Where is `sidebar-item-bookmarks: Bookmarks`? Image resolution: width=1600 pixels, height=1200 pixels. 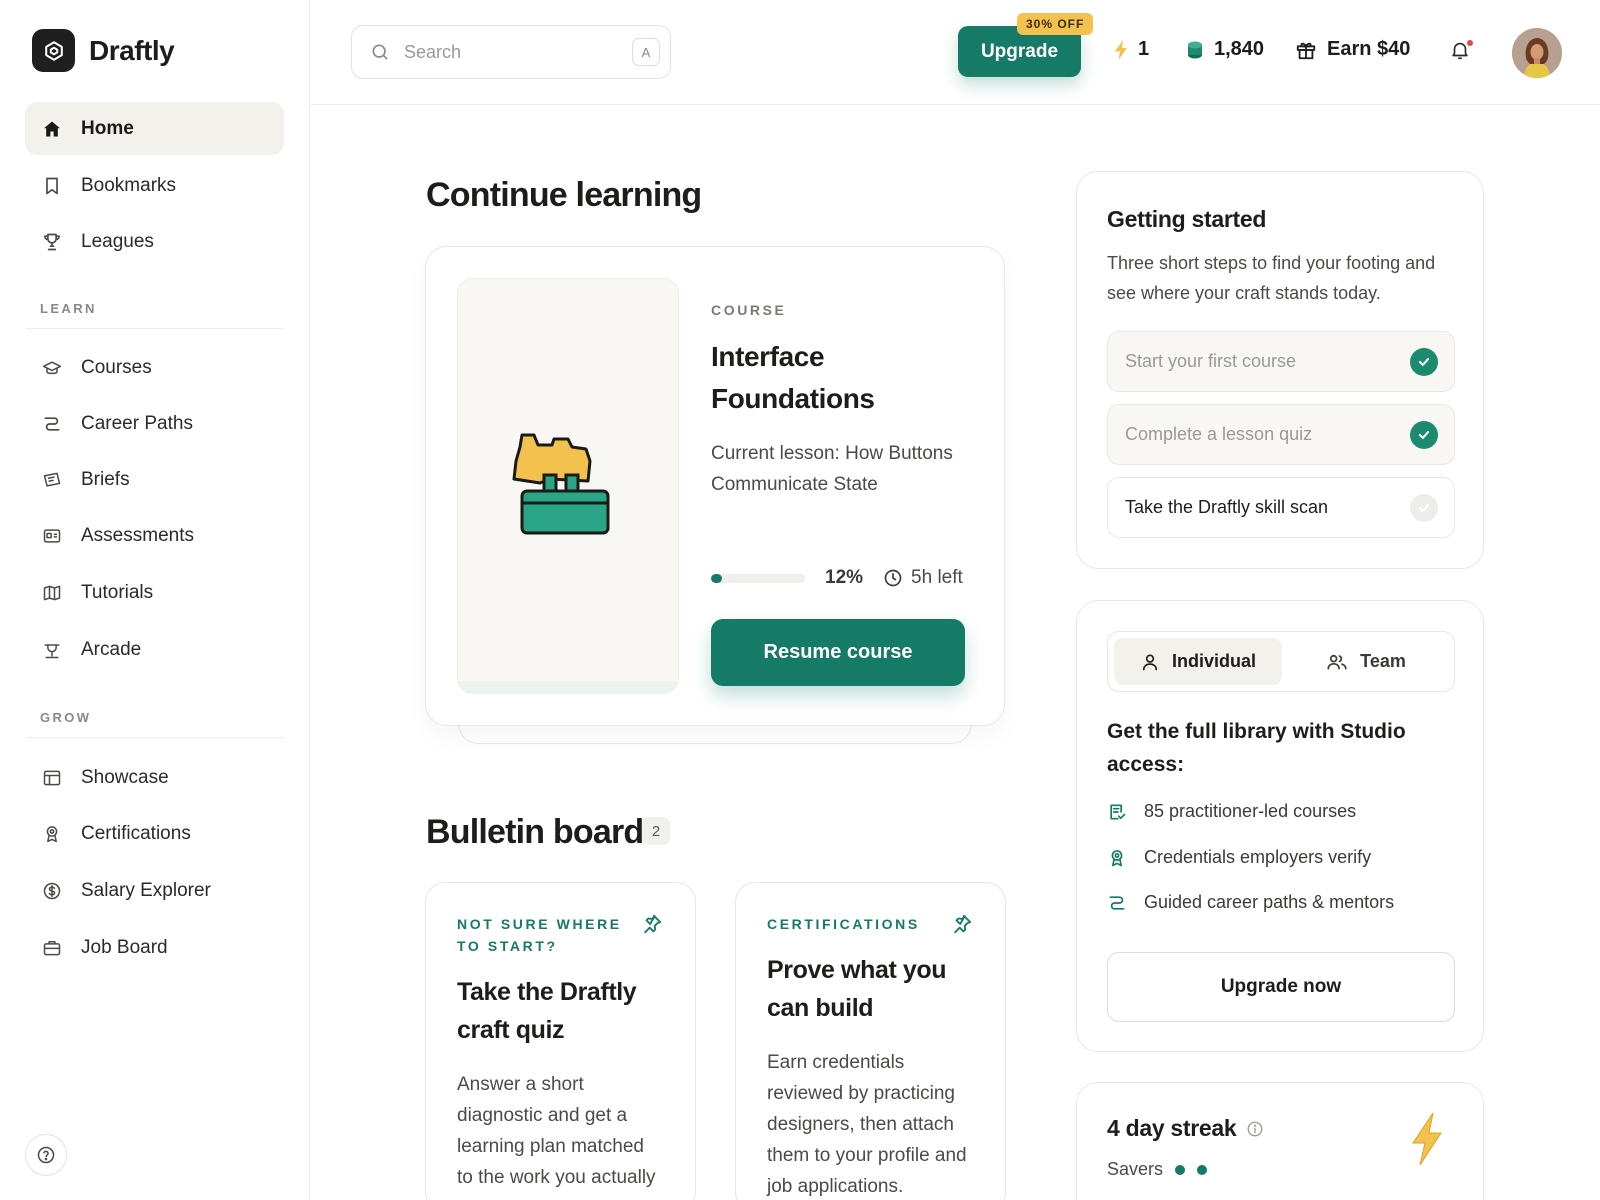
sidebar-item-bookmarks: Bookmarks is located at coordinates (154, 185).